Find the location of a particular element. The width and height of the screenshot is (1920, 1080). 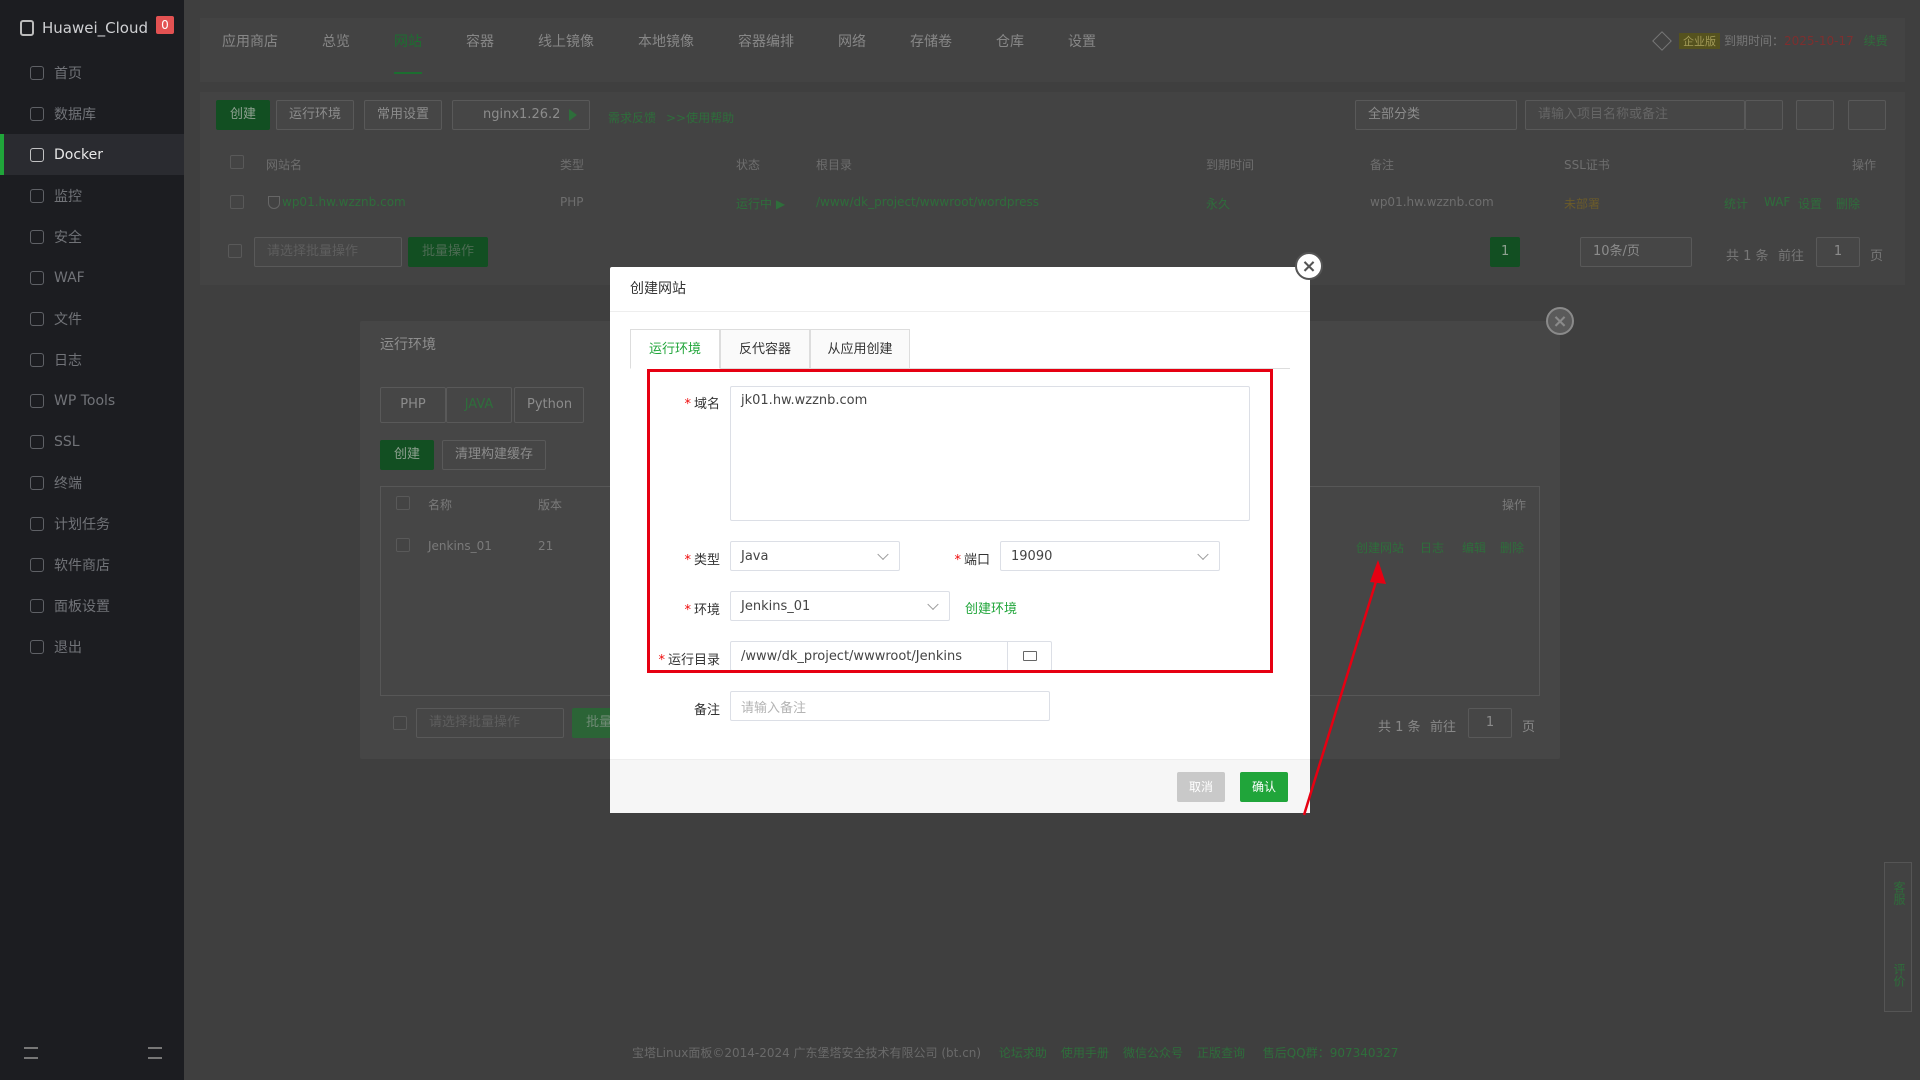

tab-reverse-proxy: 反代容器 is located at coordinates (765, 349).